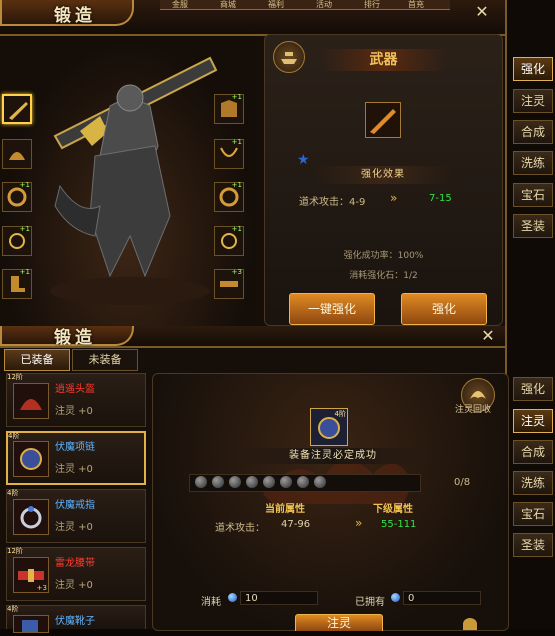 The image size is (555, 636). I want to click on list-item: 12阶 逍遥头盔 注灵 +0, so click(76, 400).